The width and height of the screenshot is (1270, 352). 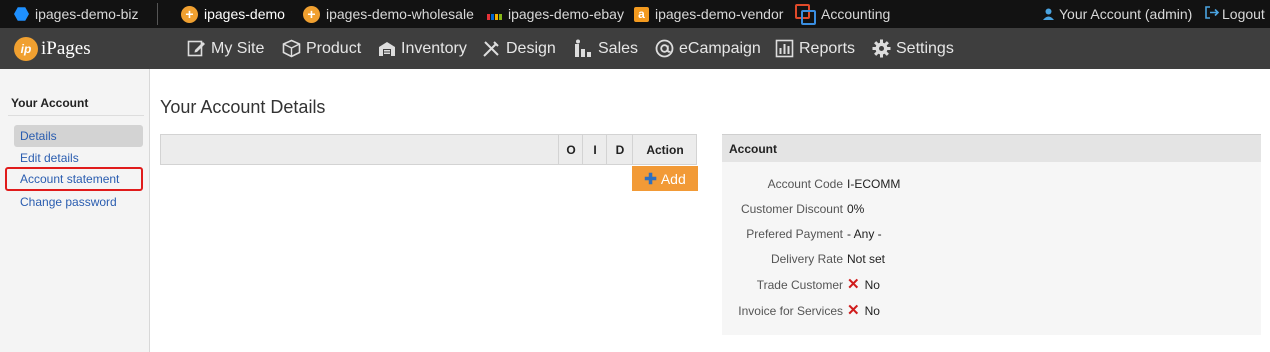 What do you see at coordinates (664, 149) in the screenshot?
I see `column-header-action: Action` at bounding box center [664, 149].